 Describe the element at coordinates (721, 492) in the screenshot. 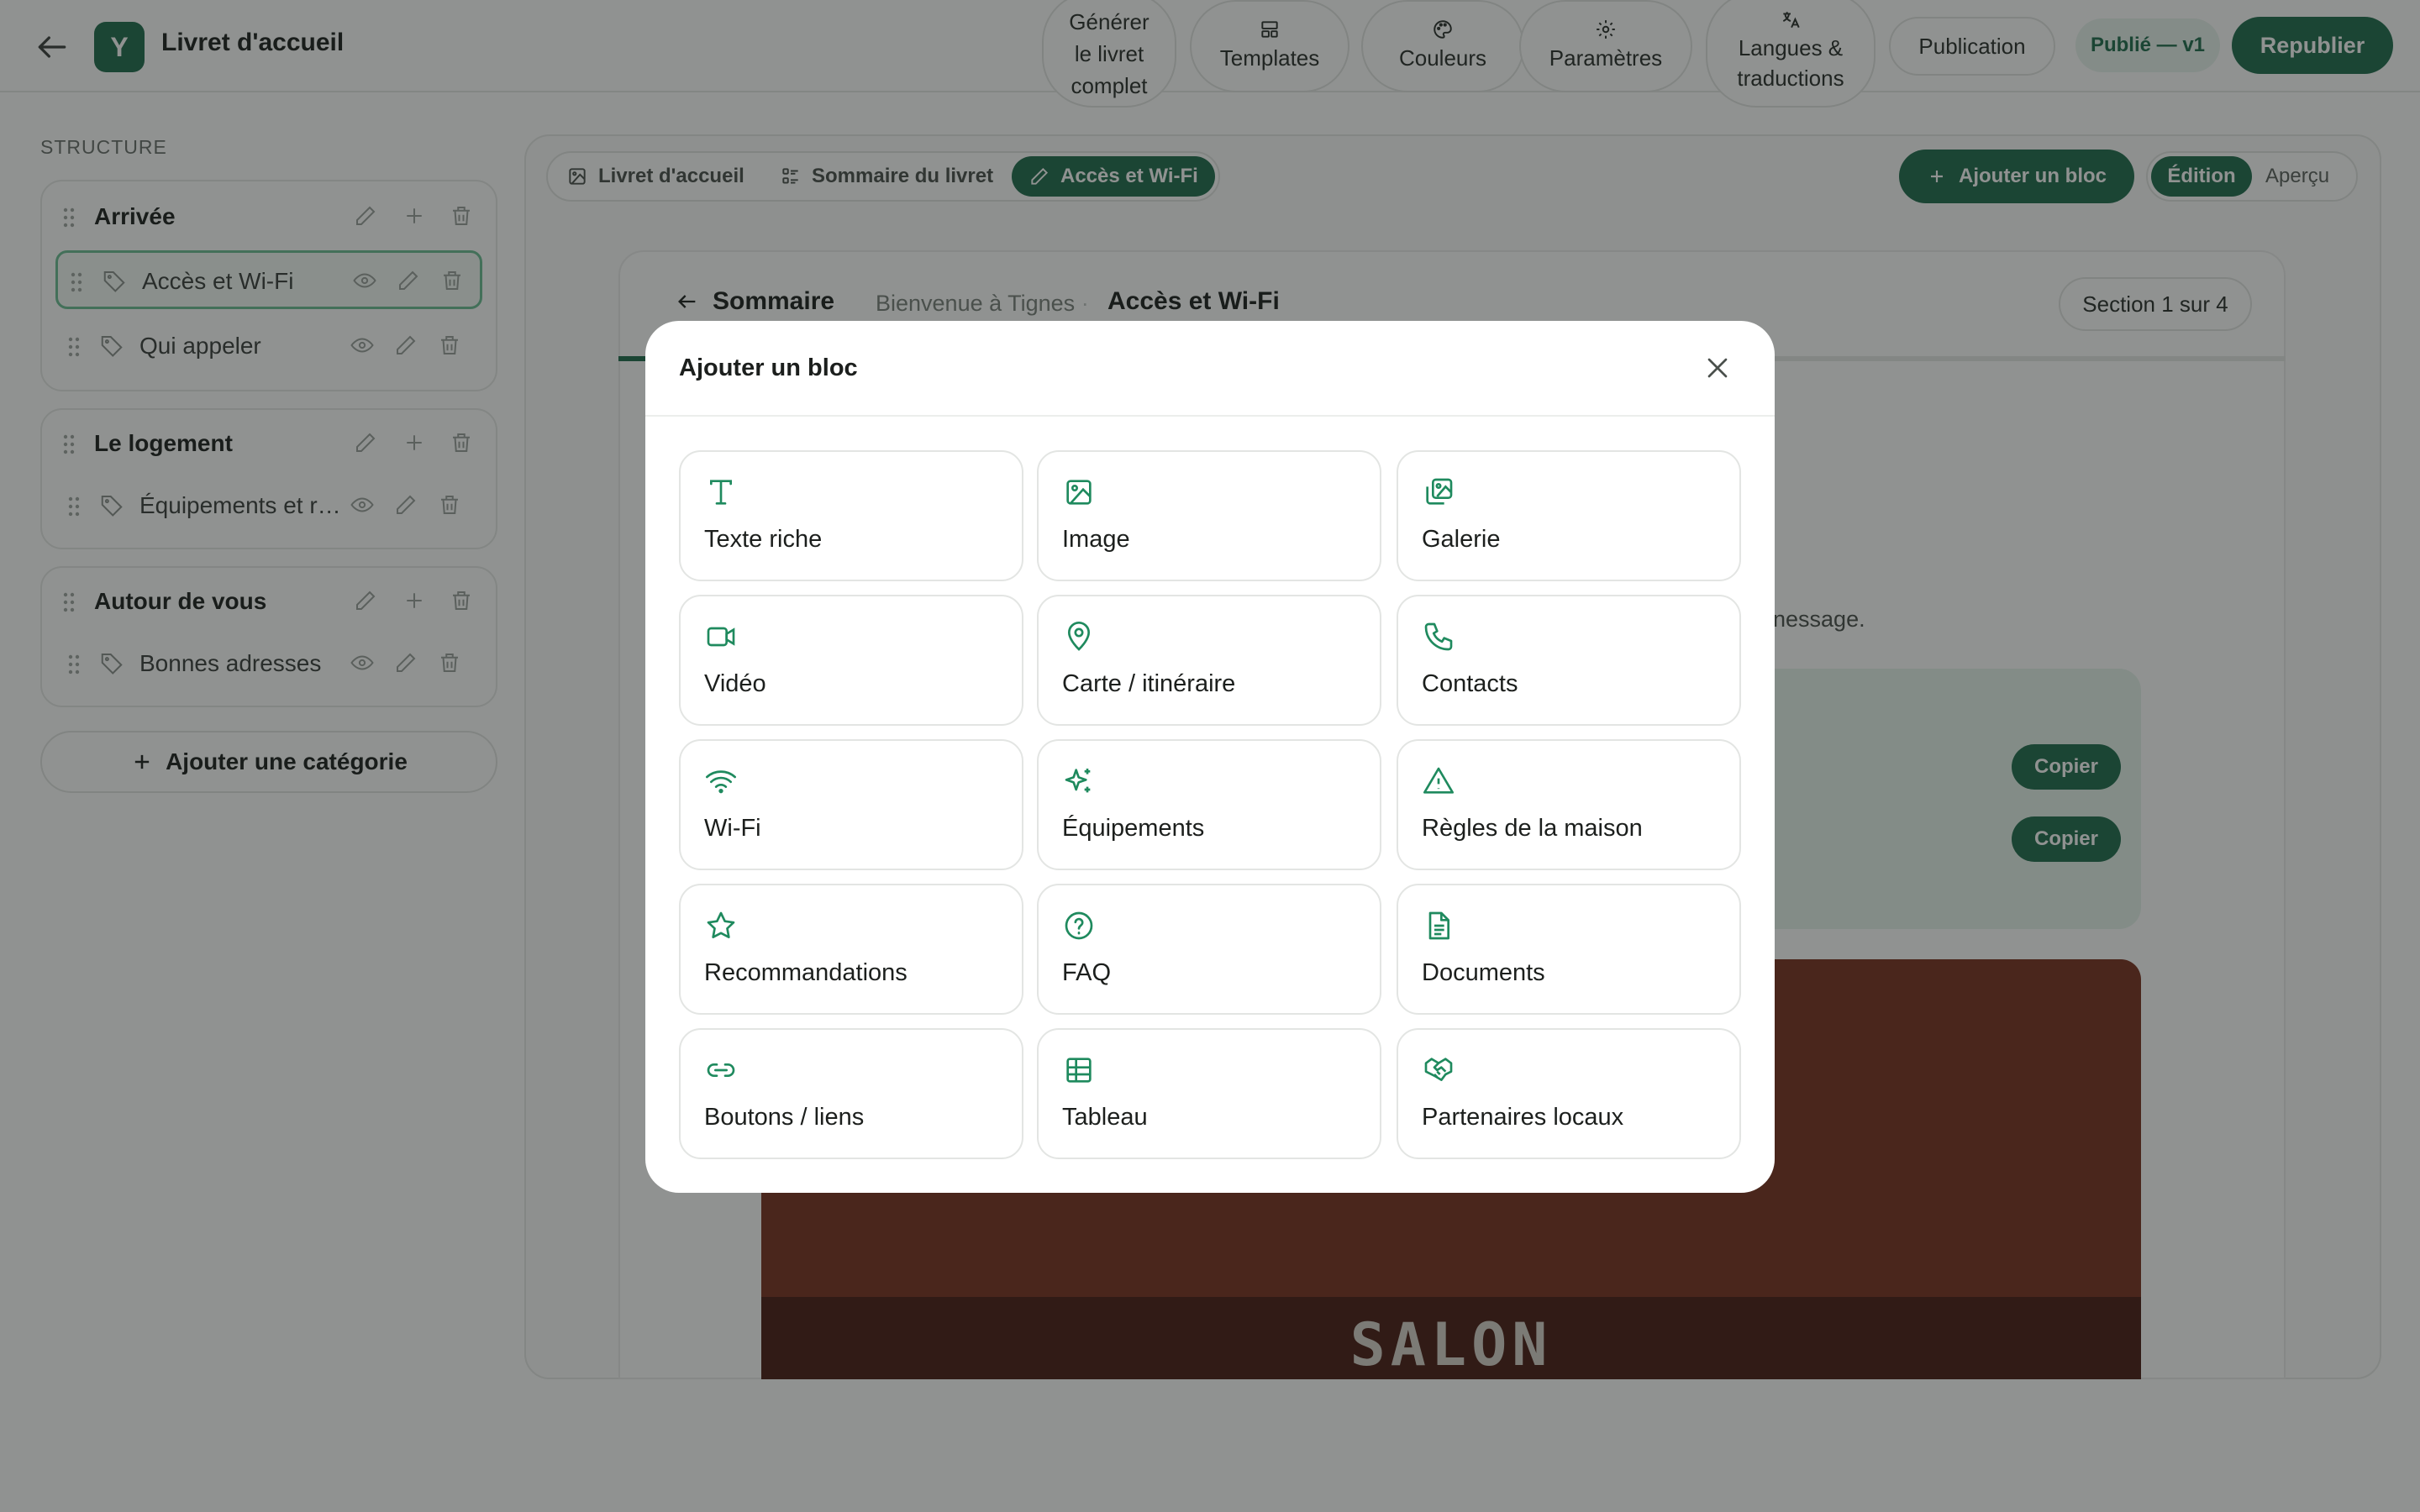

I see `text-icon` at that location.